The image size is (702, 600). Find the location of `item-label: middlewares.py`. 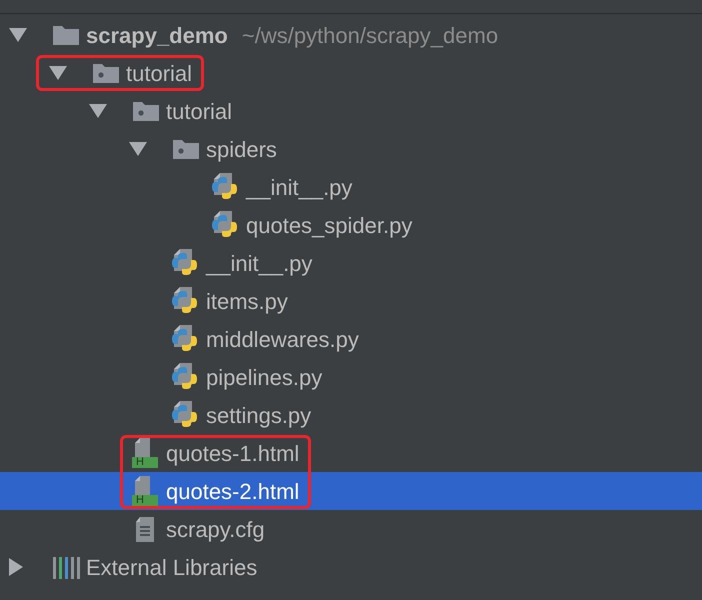

item-label: middlewares.py is located at coordinates (282, 340).